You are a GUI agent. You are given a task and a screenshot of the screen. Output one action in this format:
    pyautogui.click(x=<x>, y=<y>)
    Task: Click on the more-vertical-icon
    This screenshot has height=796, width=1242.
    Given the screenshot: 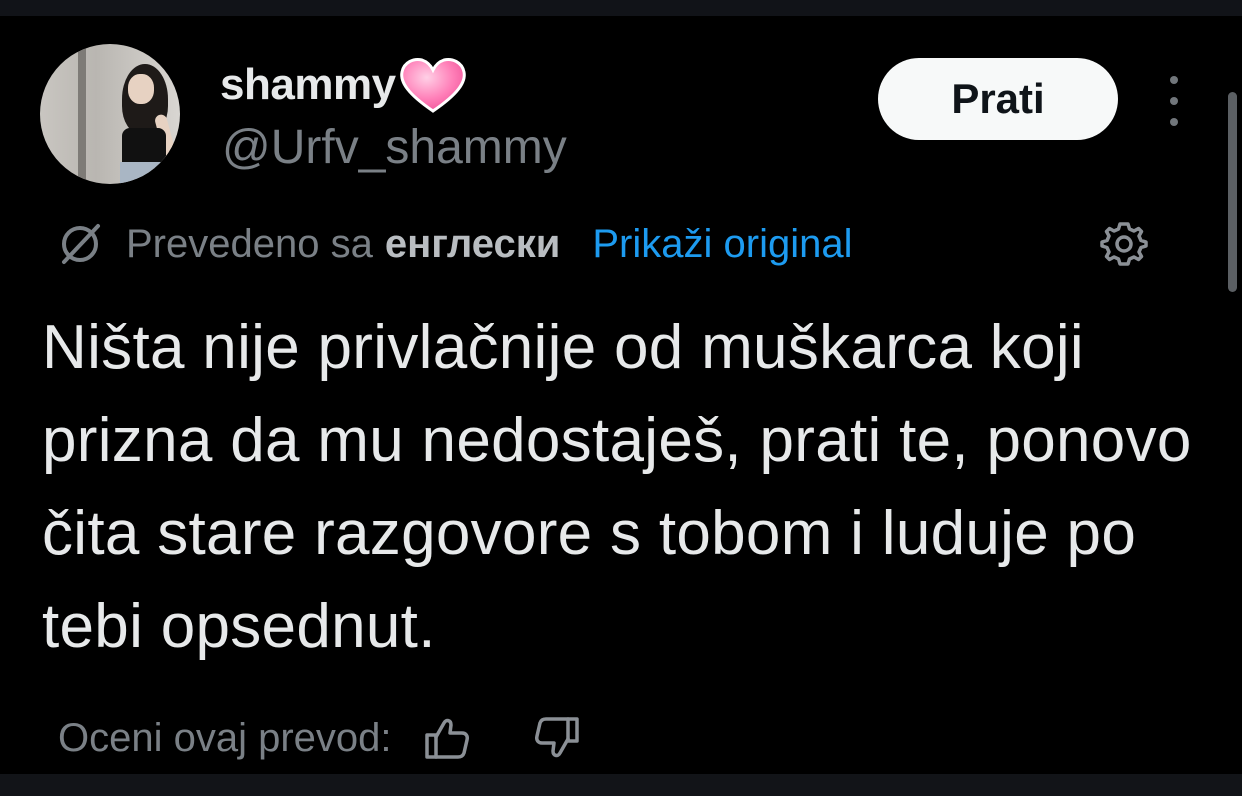 What is the action you would take?
    pyautogui.click(x=1174, y=101)
    